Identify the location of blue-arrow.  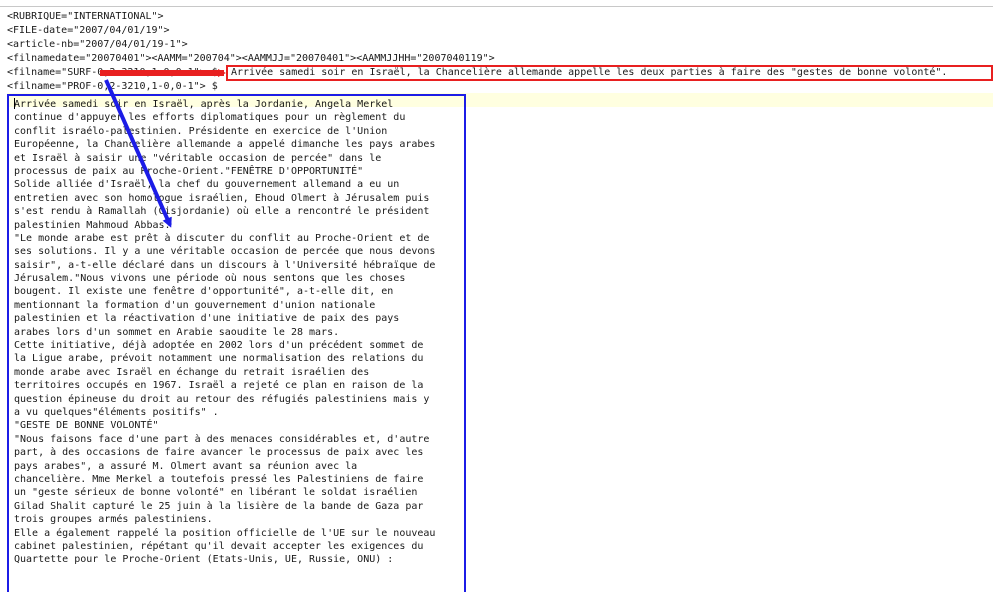
(138, 153).